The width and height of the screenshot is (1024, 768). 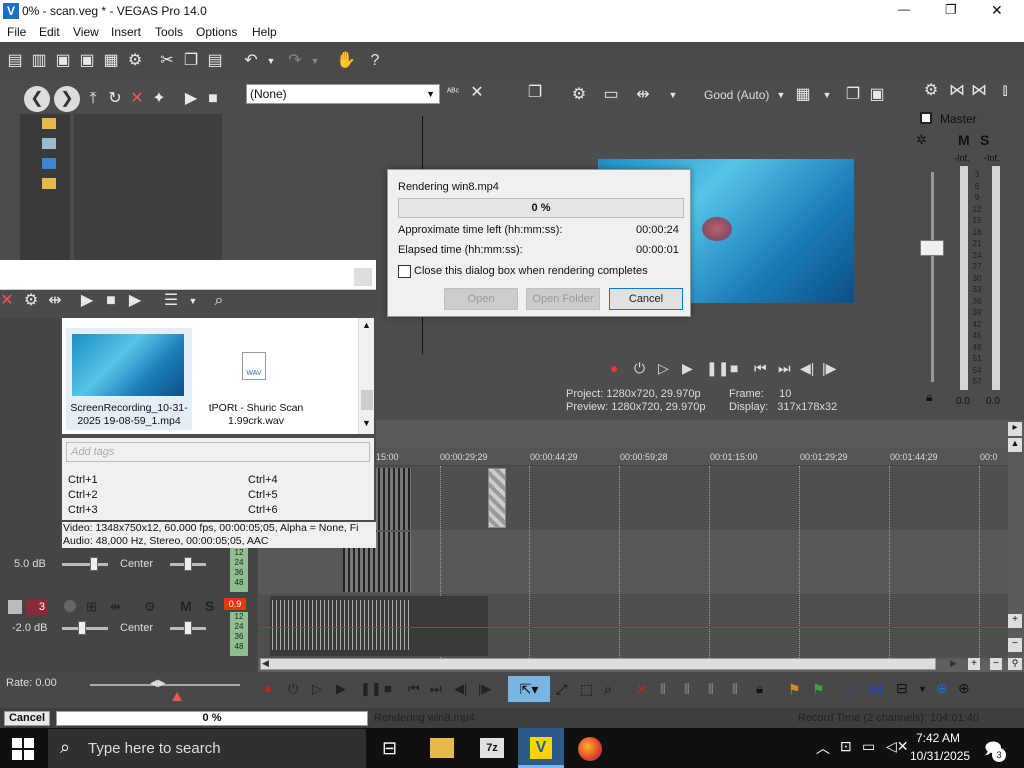 What do you see at coordinates (265, 663) in the screenshot?
I see `scroll-left-icon: ◀` at bounding box center [265, 663].